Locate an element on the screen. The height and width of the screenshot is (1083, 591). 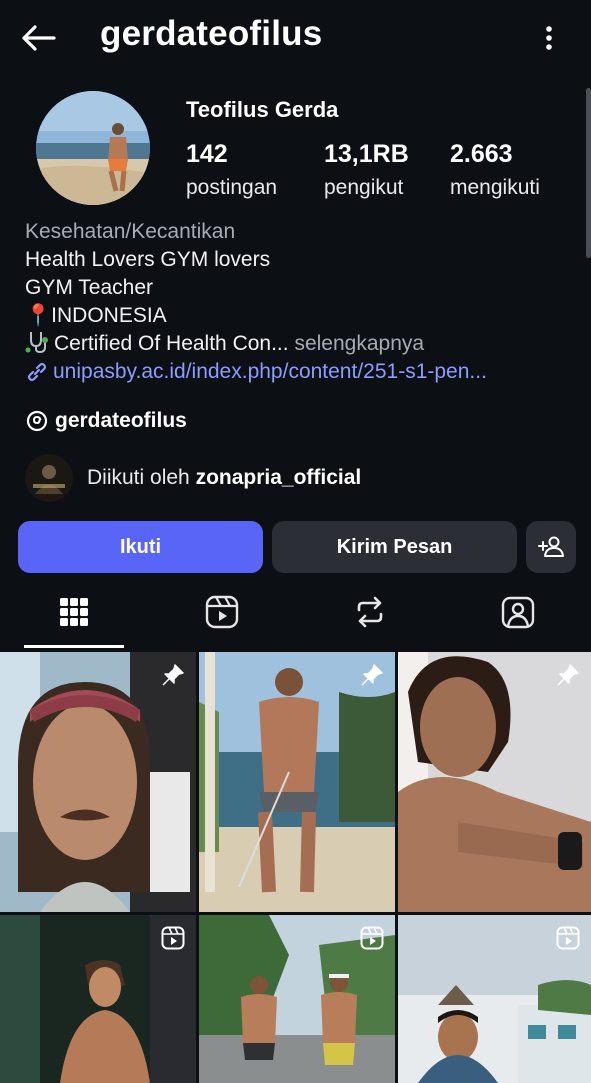
threads-handle: gerdateofilus is located at coordinates (121, 420).